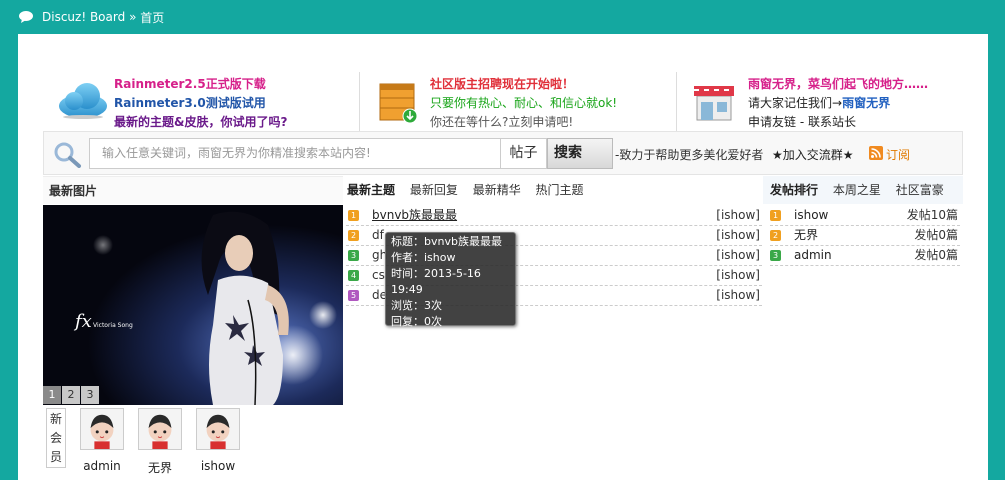  Describe the element at coordinates (920, 190) in the screenshot. I see `tab-rich-list: 社区富豪` at that location.